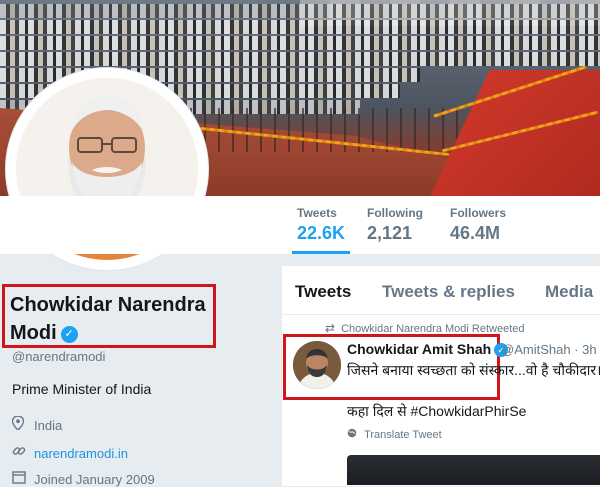 This screenshot has width=600, height=487. I want to click on retweet-context: ⇄ Chowkidar Narendra Modi Retweeted, so click(425, 328).